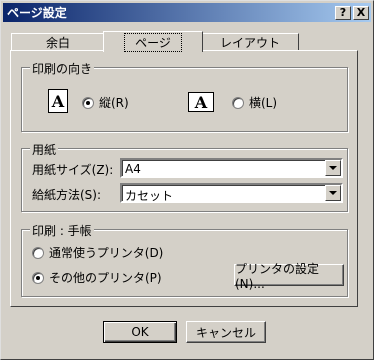  I want to click on printer-legend: 印刷 : 手帳, so click(62, 230).